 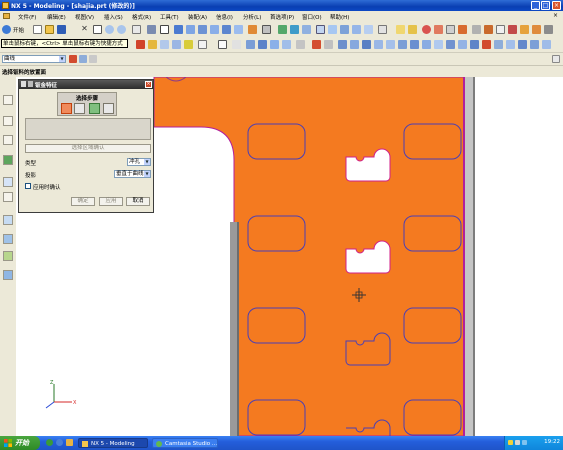 What do you see at coordinates (378, 44) in the screenshot?
I see `sheetmetal-slot-icon` at bounding box center [378, 44].